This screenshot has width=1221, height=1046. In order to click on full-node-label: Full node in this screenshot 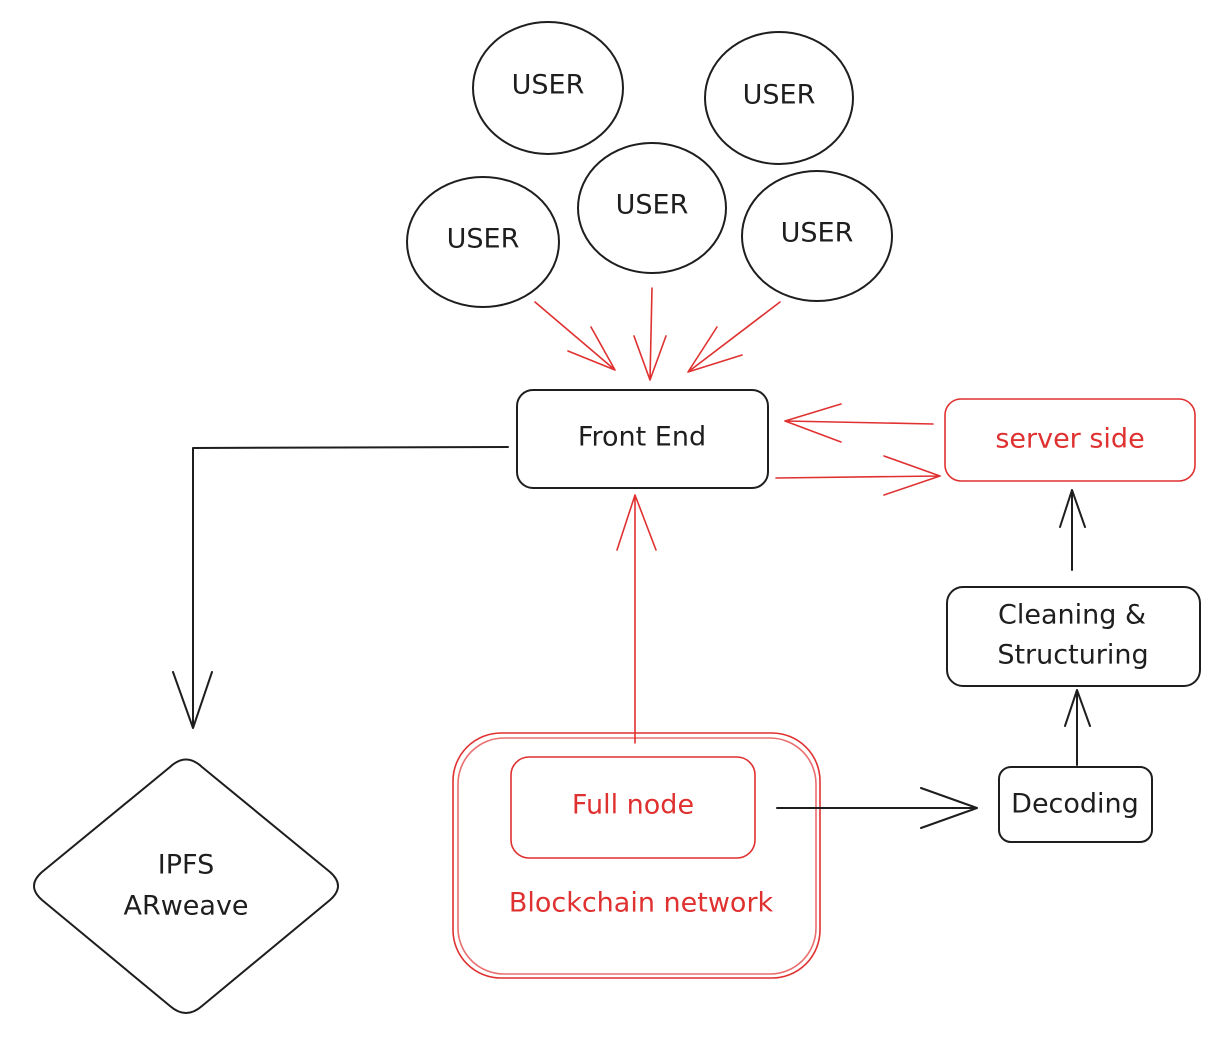, I will do `click(633, 805)`.